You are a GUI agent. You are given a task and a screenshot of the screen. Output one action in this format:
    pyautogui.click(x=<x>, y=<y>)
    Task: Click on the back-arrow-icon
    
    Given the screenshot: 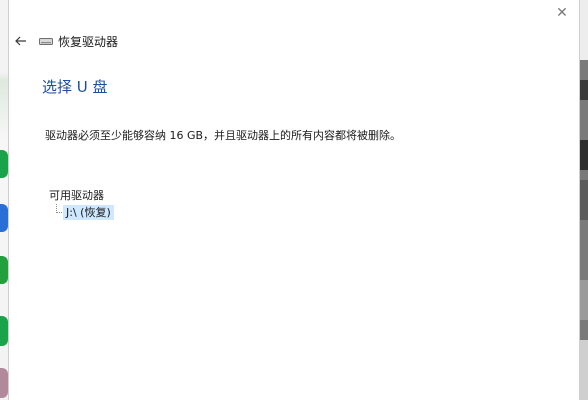 What is the action you would take?
    pyautogui.click(x=20, y=41)
    